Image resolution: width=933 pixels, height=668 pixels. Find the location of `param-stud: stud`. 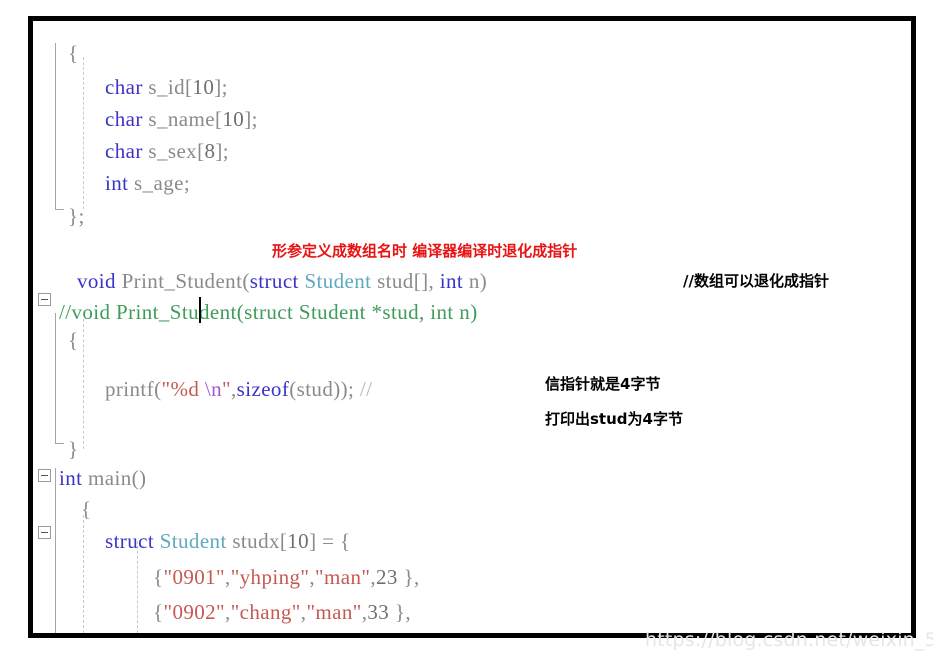

param-stud: stud is located at coordinates (395, 281).